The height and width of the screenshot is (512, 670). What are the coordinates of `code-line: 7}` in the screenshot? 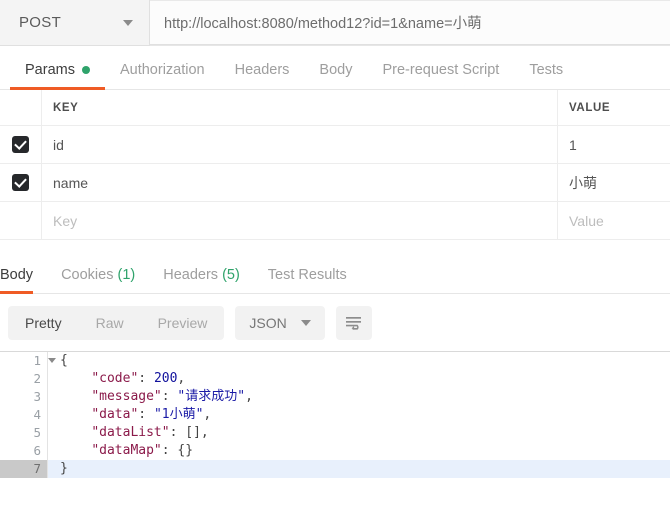 It's located at (335, 469).